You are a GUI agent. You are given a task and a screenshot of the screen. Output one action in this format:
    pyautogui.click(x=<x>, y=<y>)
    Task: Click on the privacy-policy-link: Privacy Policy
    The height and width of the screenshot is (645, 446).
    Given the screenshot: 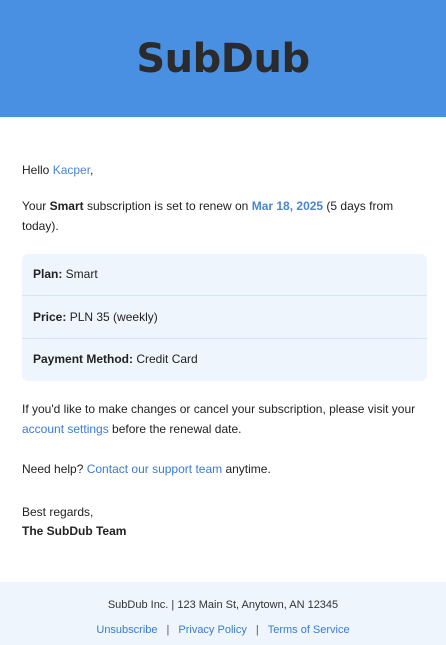 What is the action you would take?
    pyautogui.click(x=212, y=630)
    